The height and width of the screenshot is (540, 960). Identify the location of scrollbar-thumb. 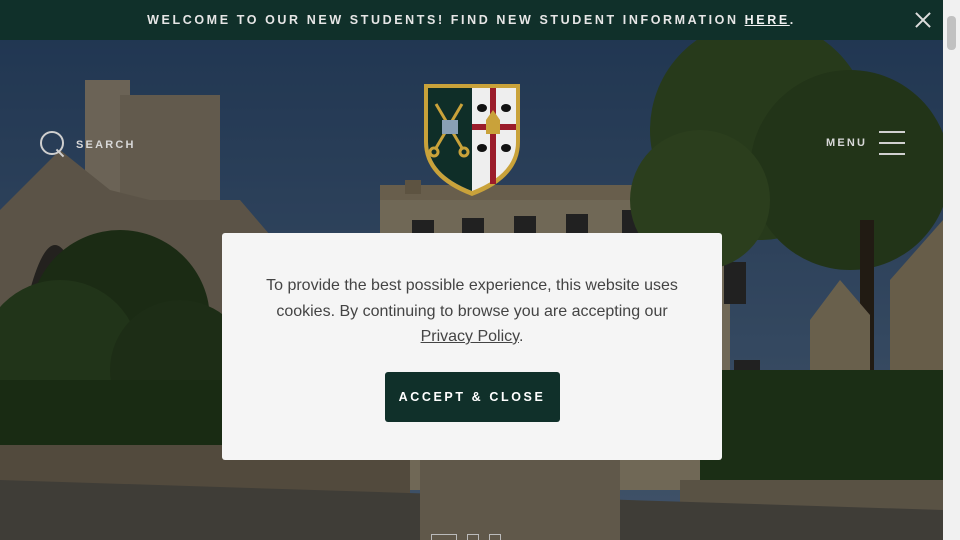
(951, 33).